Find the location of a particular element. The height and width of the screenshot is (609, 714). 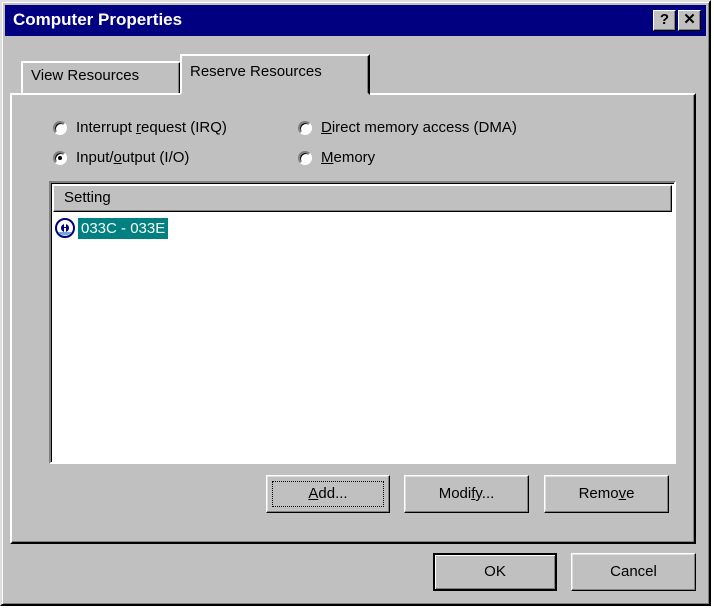

help-icon: ? is located at coordinates (664, 19).